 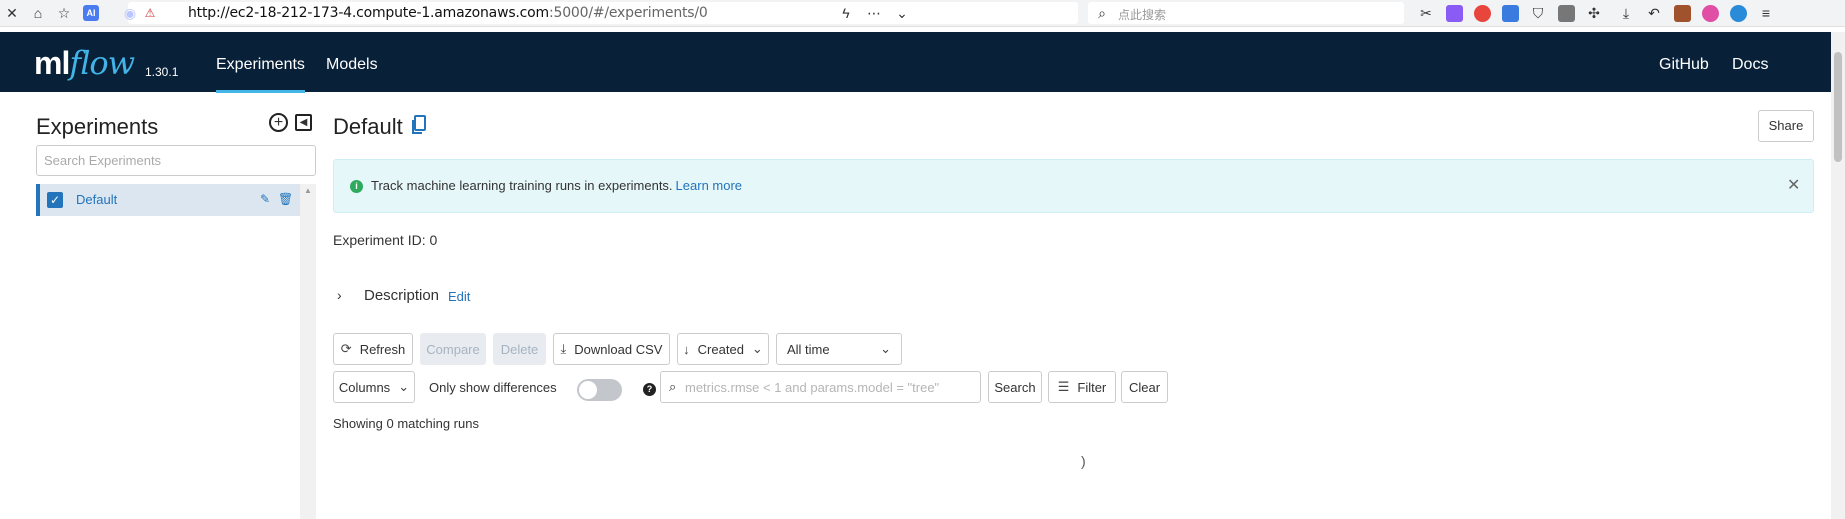 I want to click on sidebar-title: Experiments, so click(x=97, y=126).